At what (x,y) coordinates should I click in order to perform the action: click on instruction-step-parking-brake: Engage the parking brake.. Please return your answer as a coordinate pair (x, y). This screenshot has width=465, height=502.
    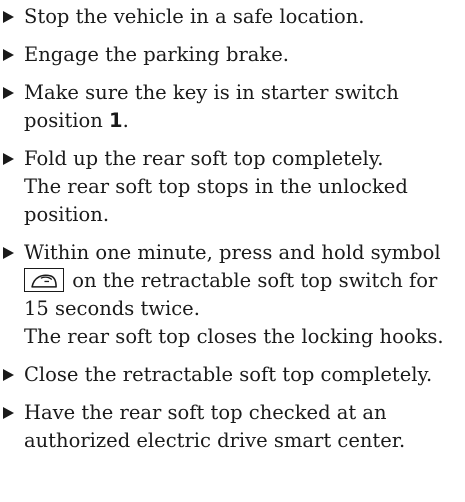
    Looking at the image, I should click on (230, 55).